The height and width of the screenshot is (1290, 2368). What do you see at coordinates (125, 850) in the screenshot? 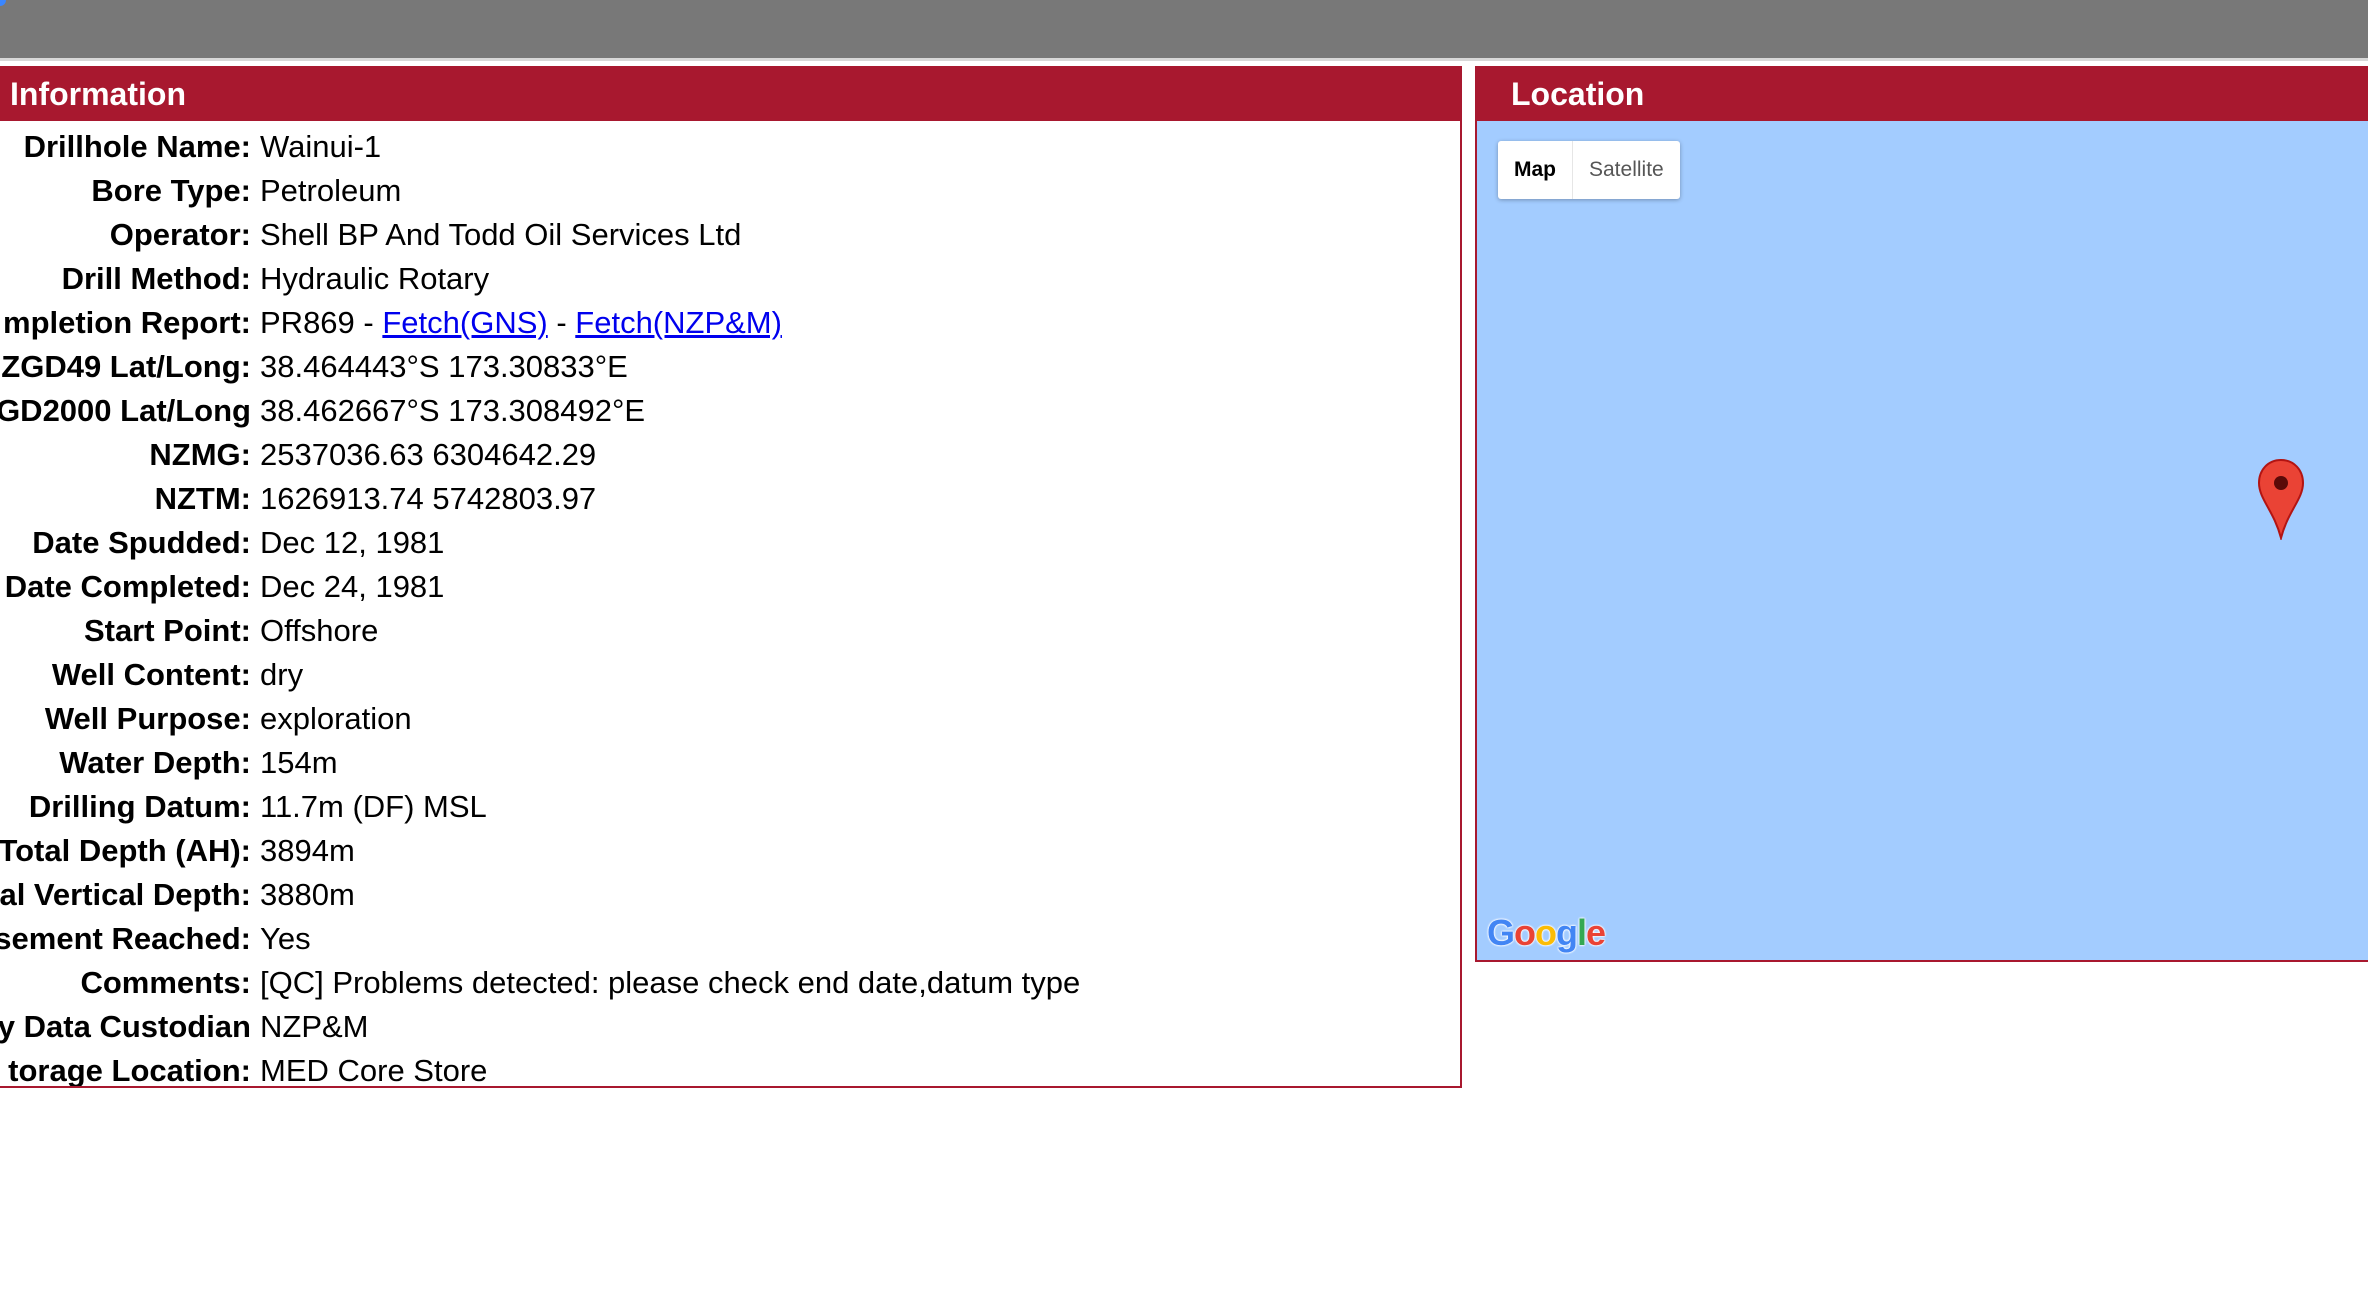
I see `info-label: Total Depth (AH):` at bounding box center [125, 850].